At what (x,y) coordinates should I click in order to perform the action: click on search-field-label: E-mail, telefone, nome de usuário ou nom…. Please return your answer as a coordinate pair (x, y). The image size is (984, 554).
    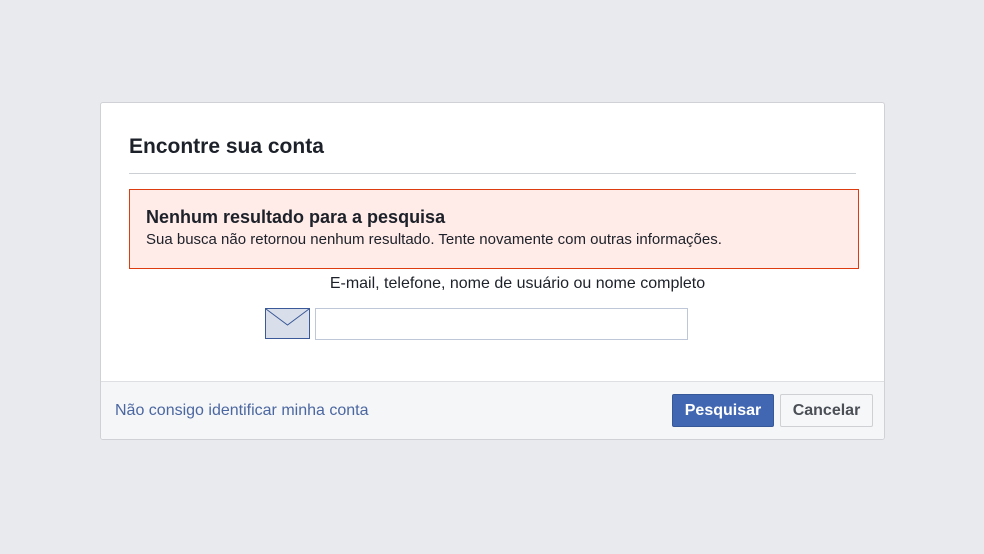
    Looking at the image, I should click on (517, 283).